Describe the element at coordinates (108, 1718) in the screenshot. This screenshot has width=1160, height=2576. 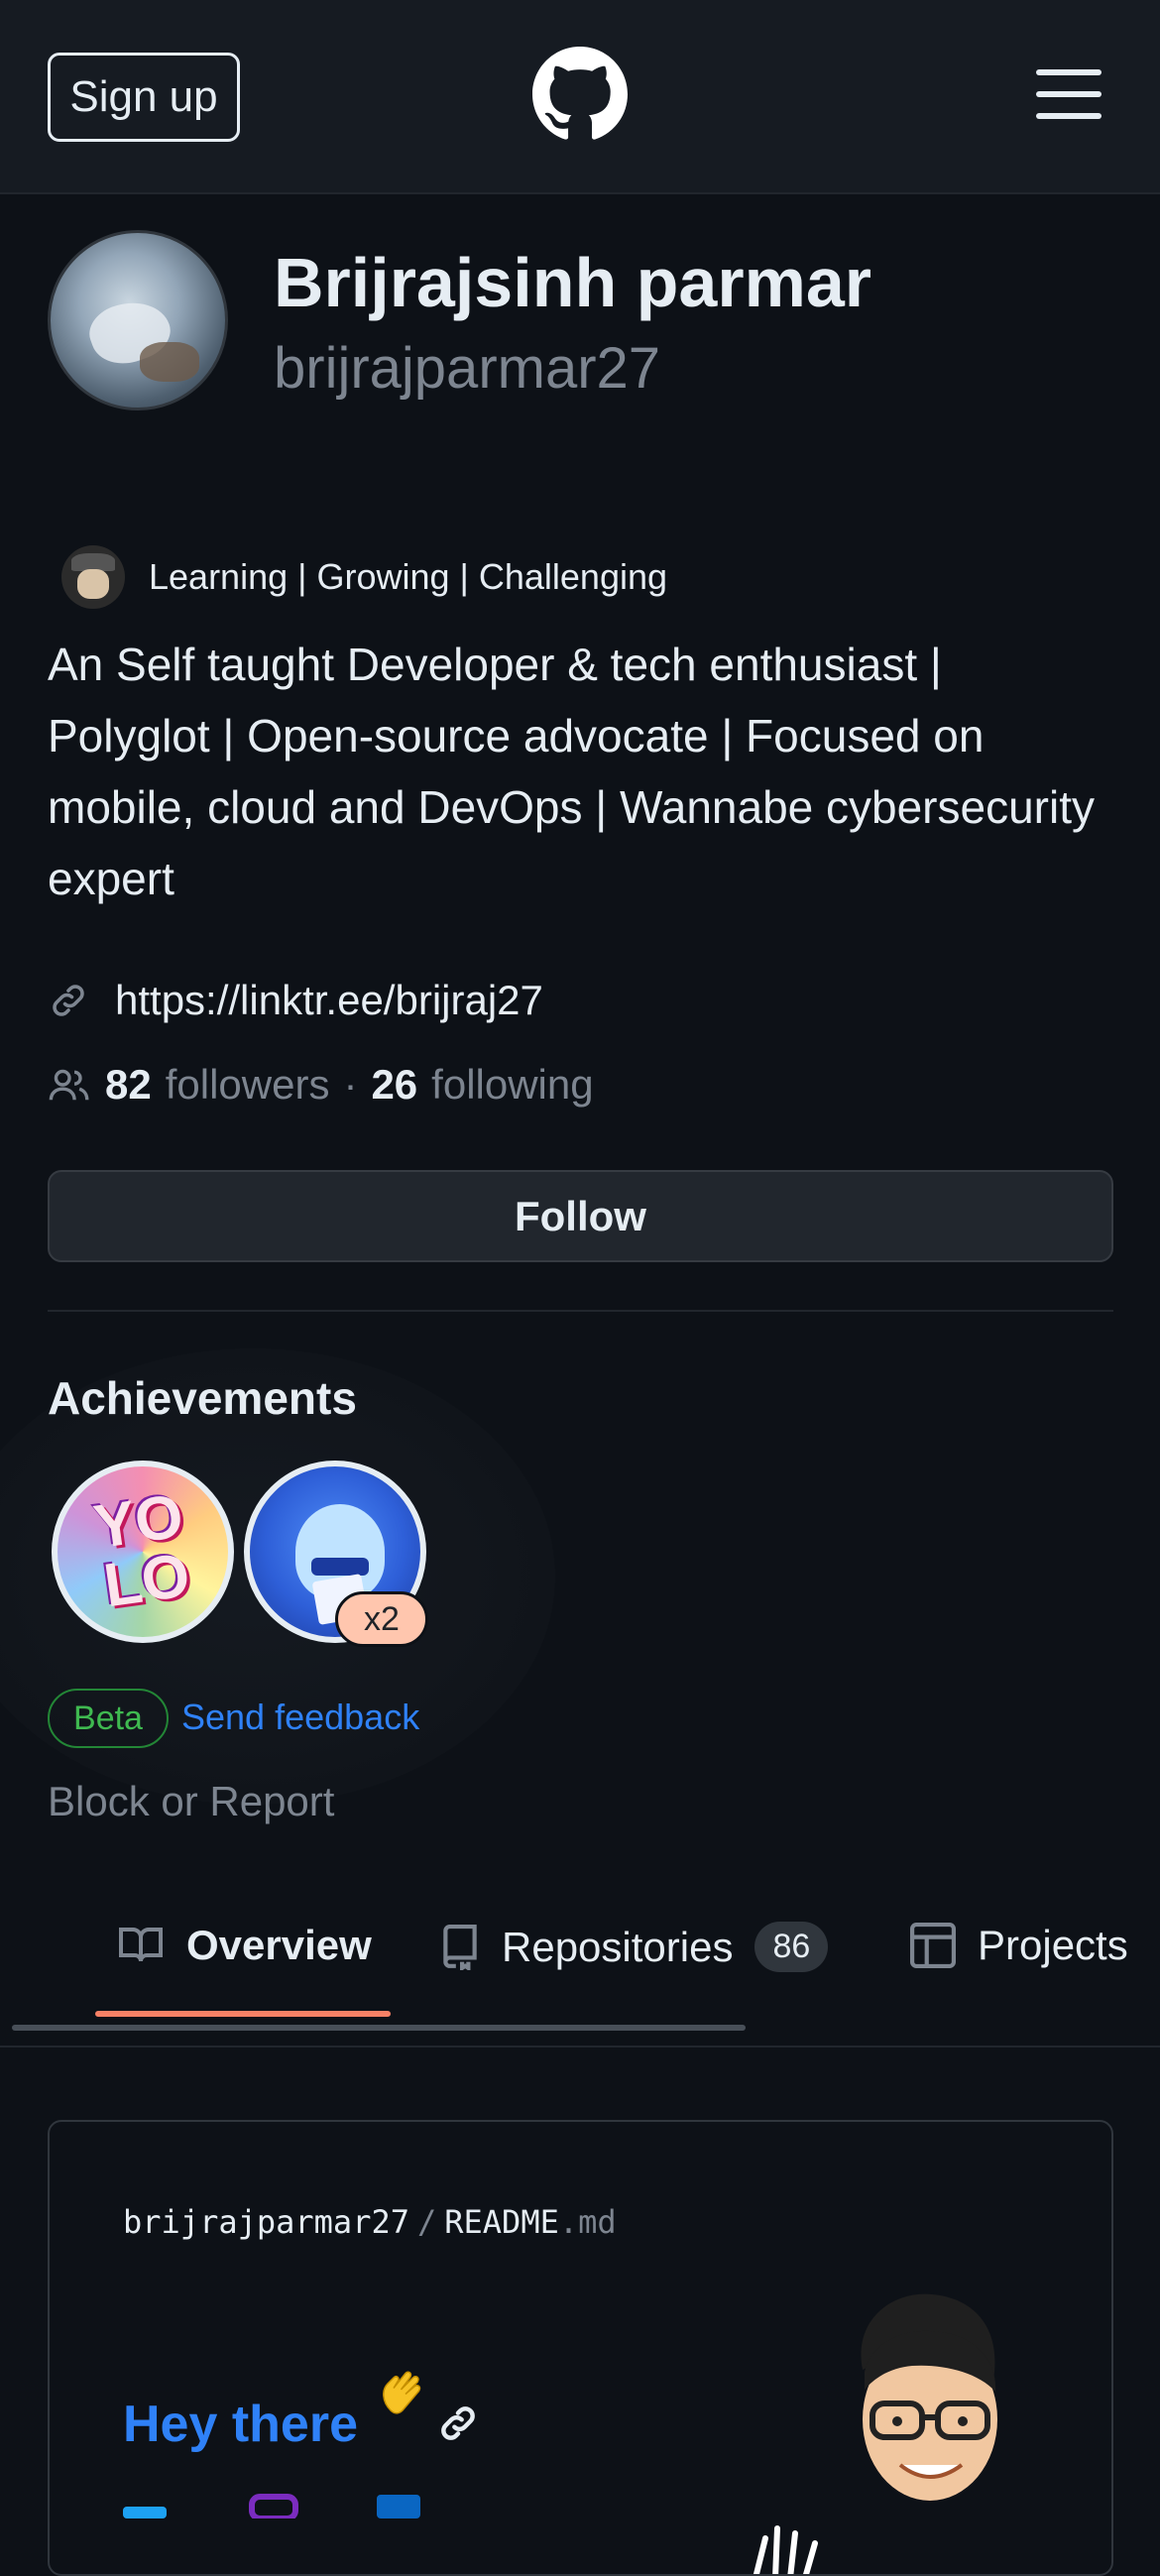
I see `beta-badge: Beta` at that location.